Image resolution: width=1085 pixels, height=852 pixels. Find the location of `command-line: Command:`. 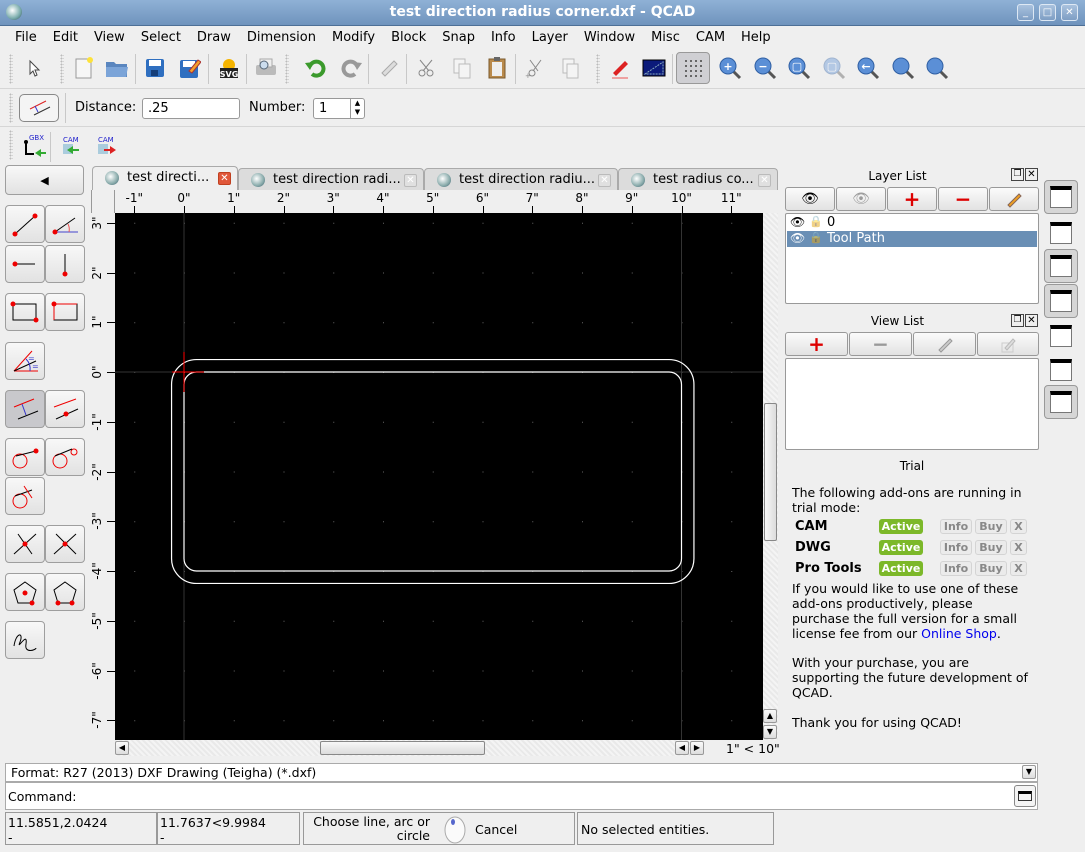

command-line: Command: is located at coordinates (521, 796).